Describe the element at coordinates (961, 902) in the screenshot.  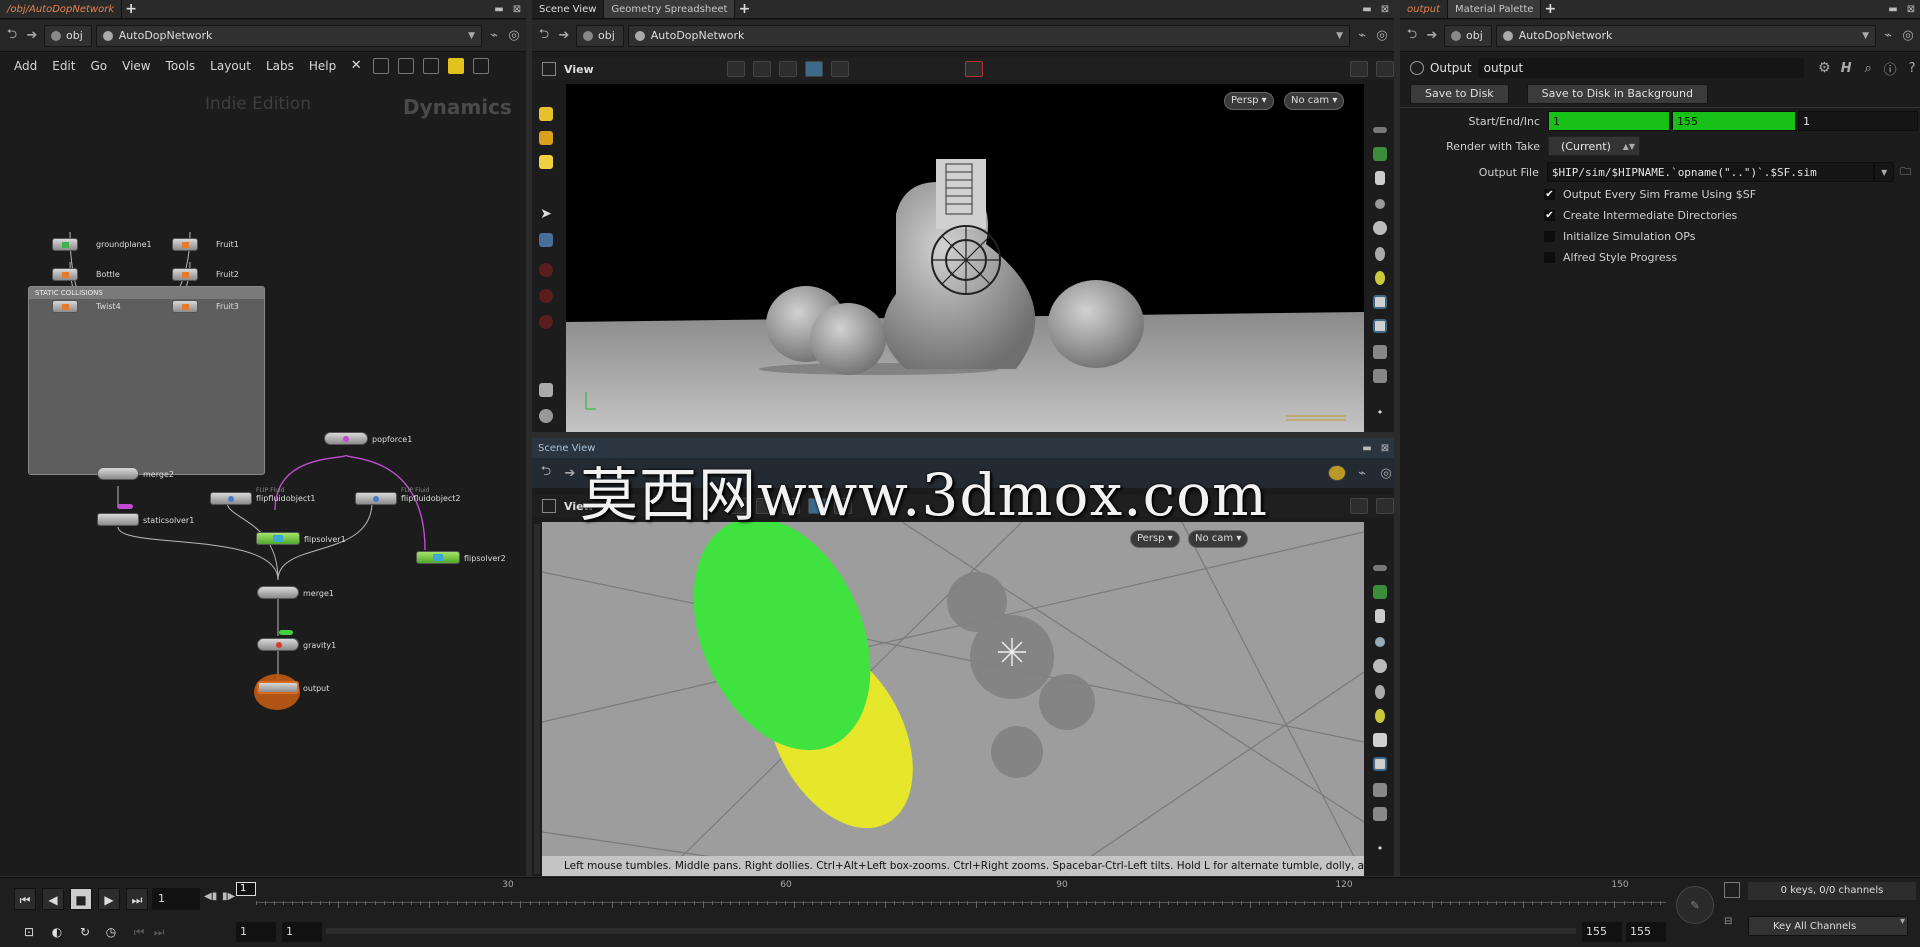
I see `timeline-track` at that location.